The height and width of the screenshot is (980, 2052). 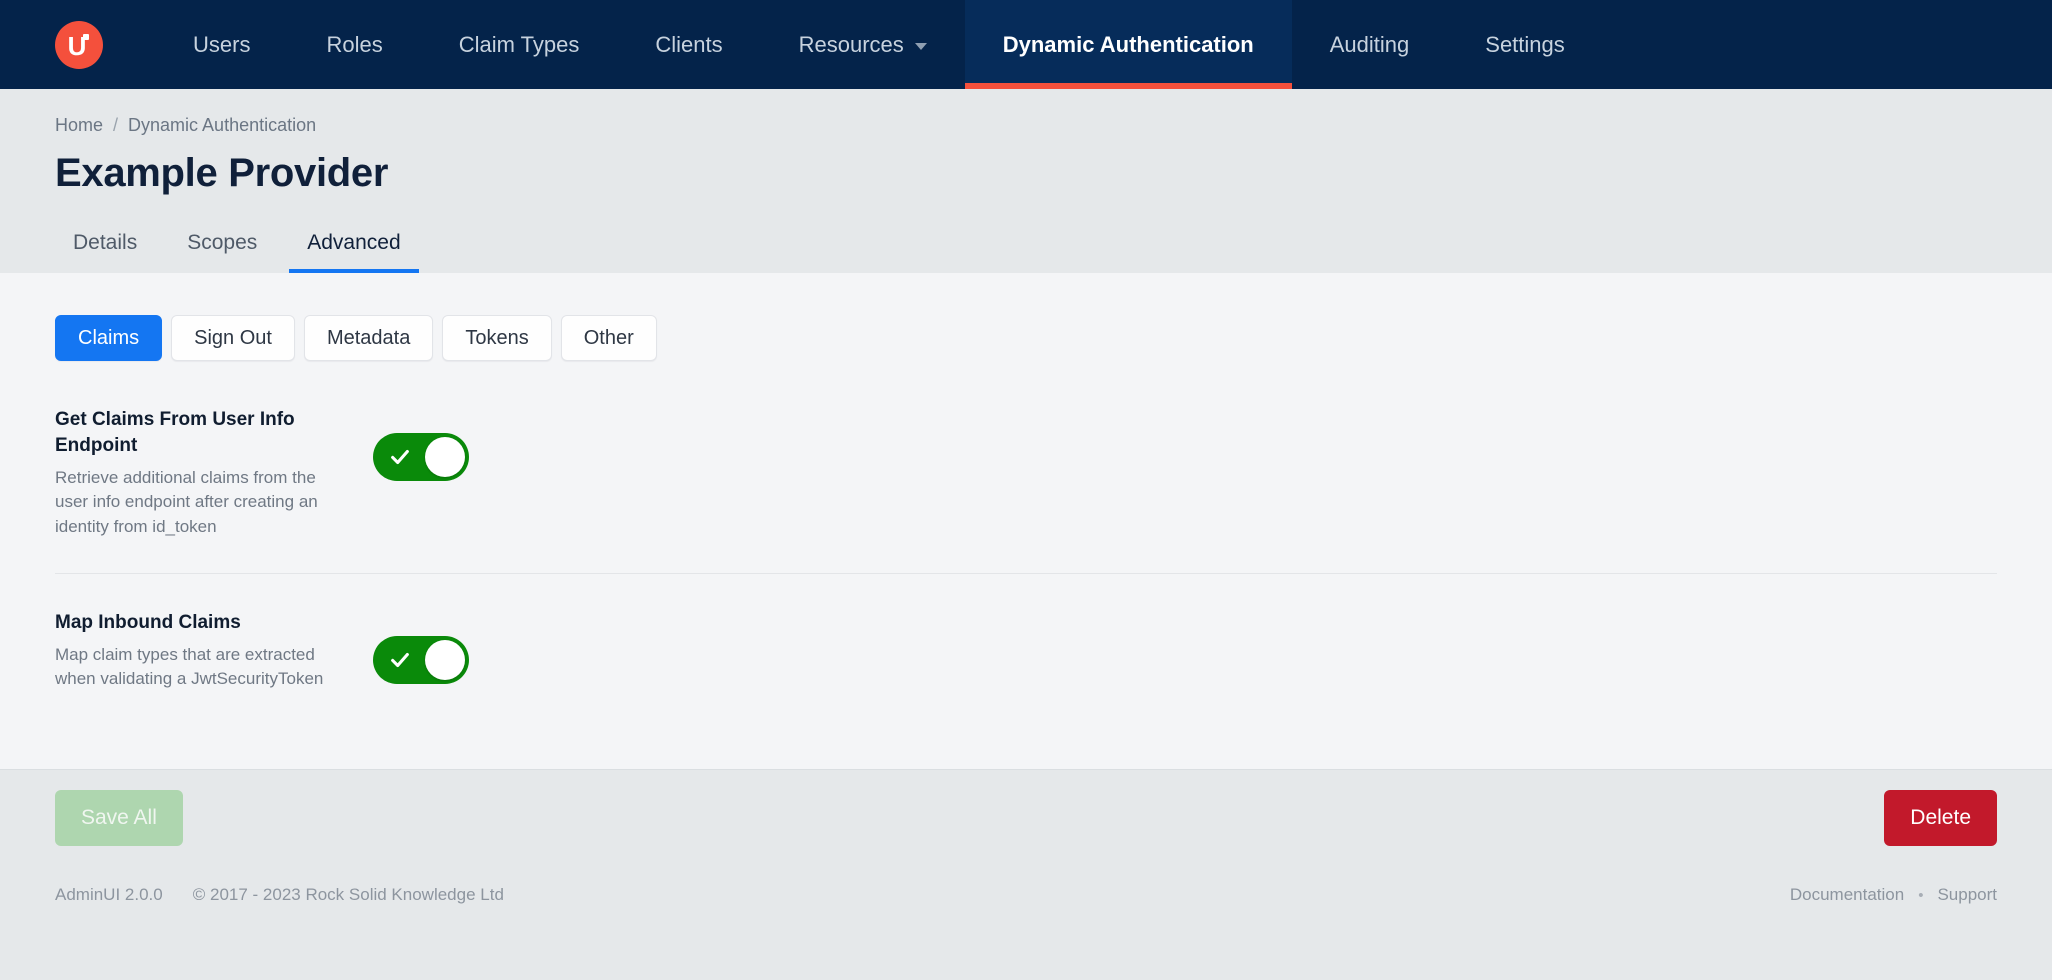 I want to click on tab-advanced: Advanced, so click(x=354, y=252).